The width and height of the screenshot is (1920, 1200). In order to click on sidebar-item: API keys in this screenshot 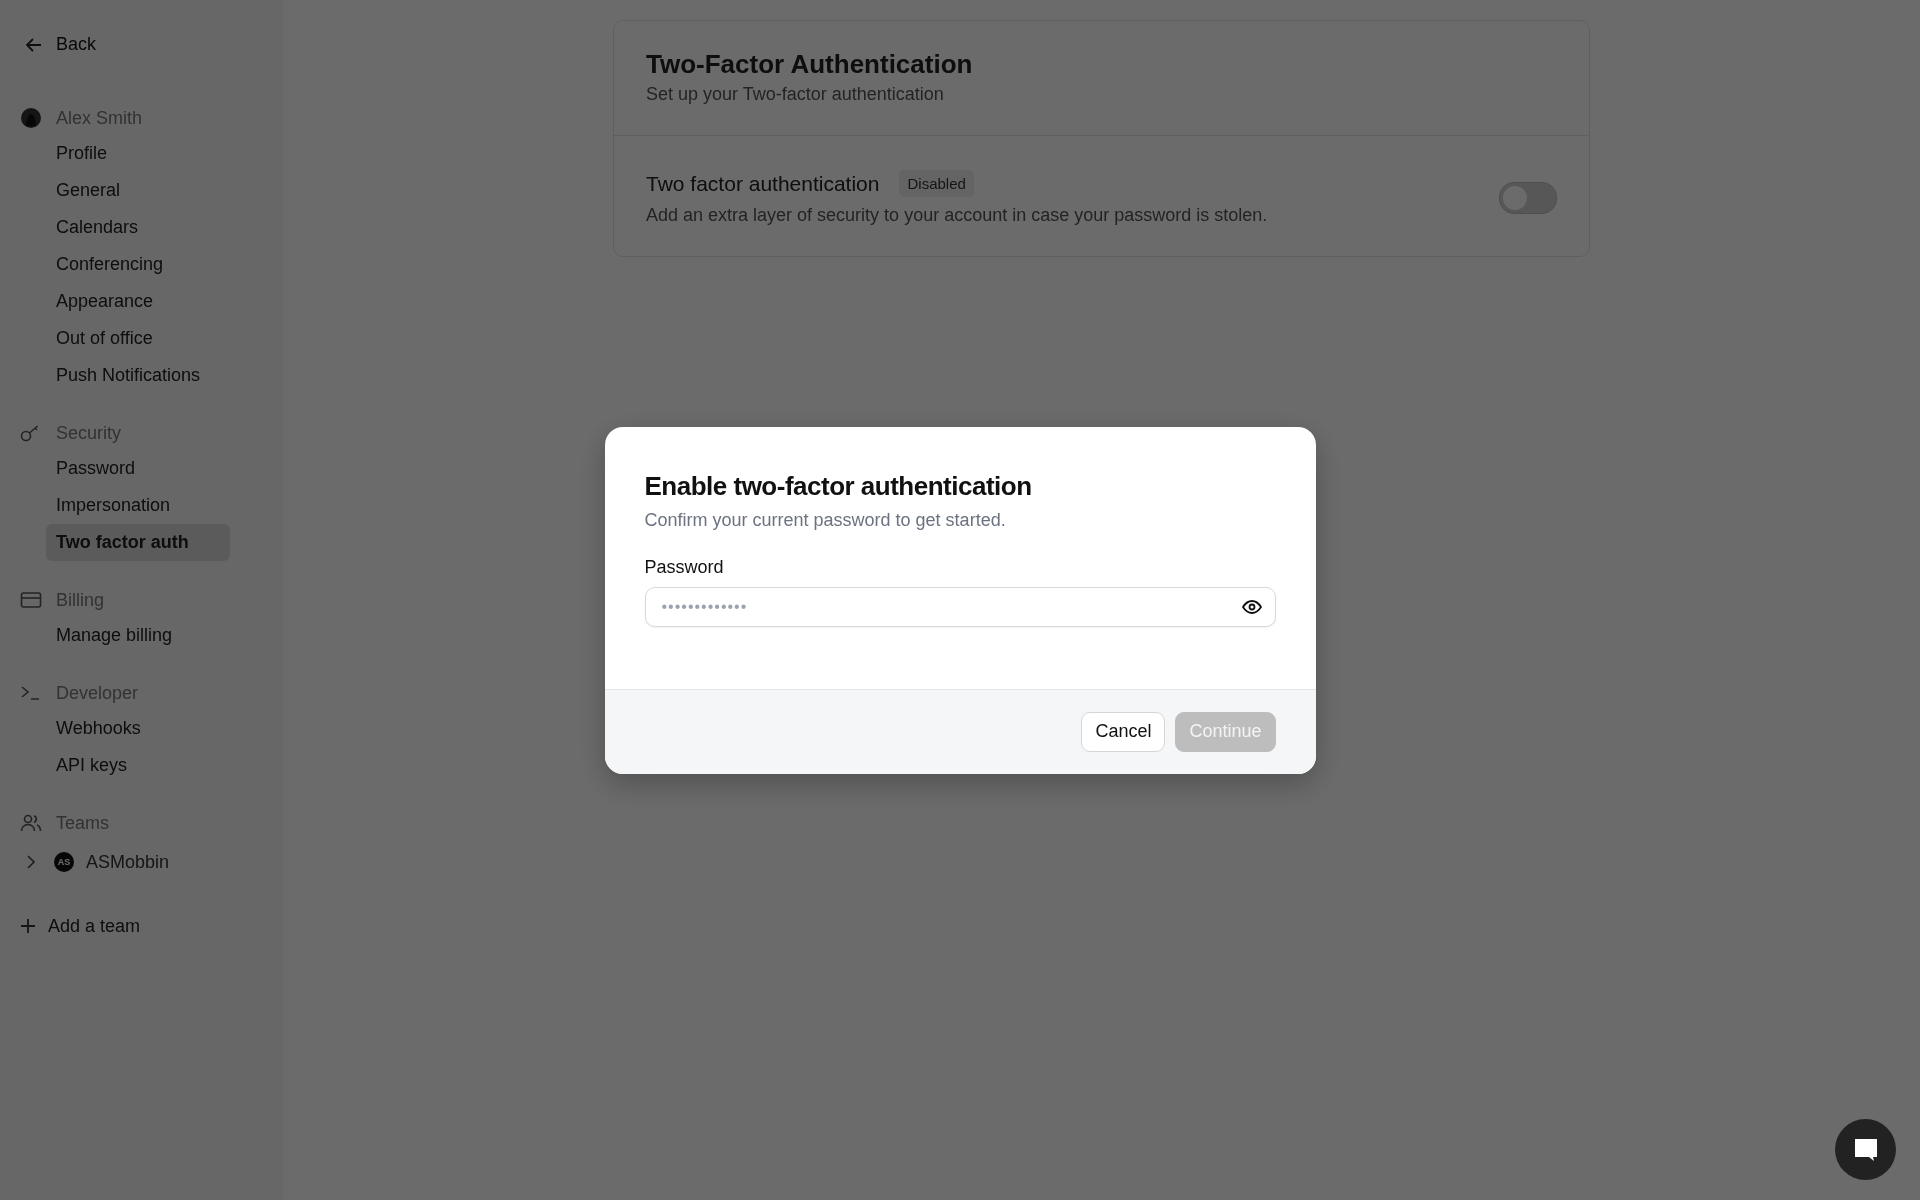, I will do `click(138, 765)`.